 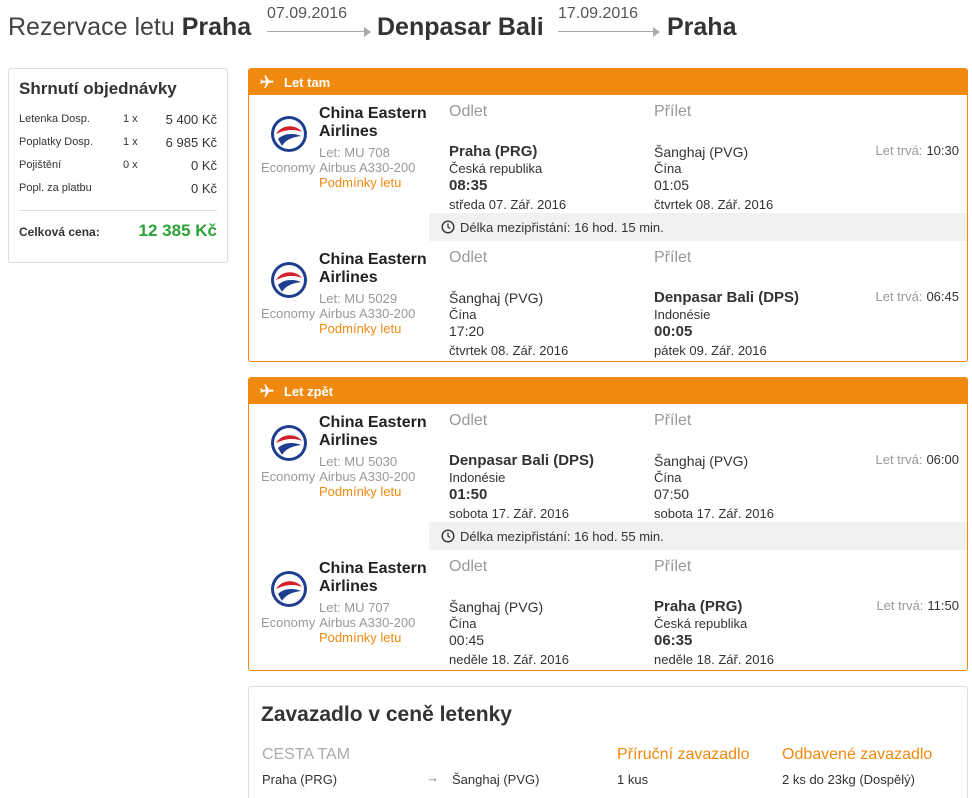 I want to click on header-origin: Praha, so click(x=216, y=27).